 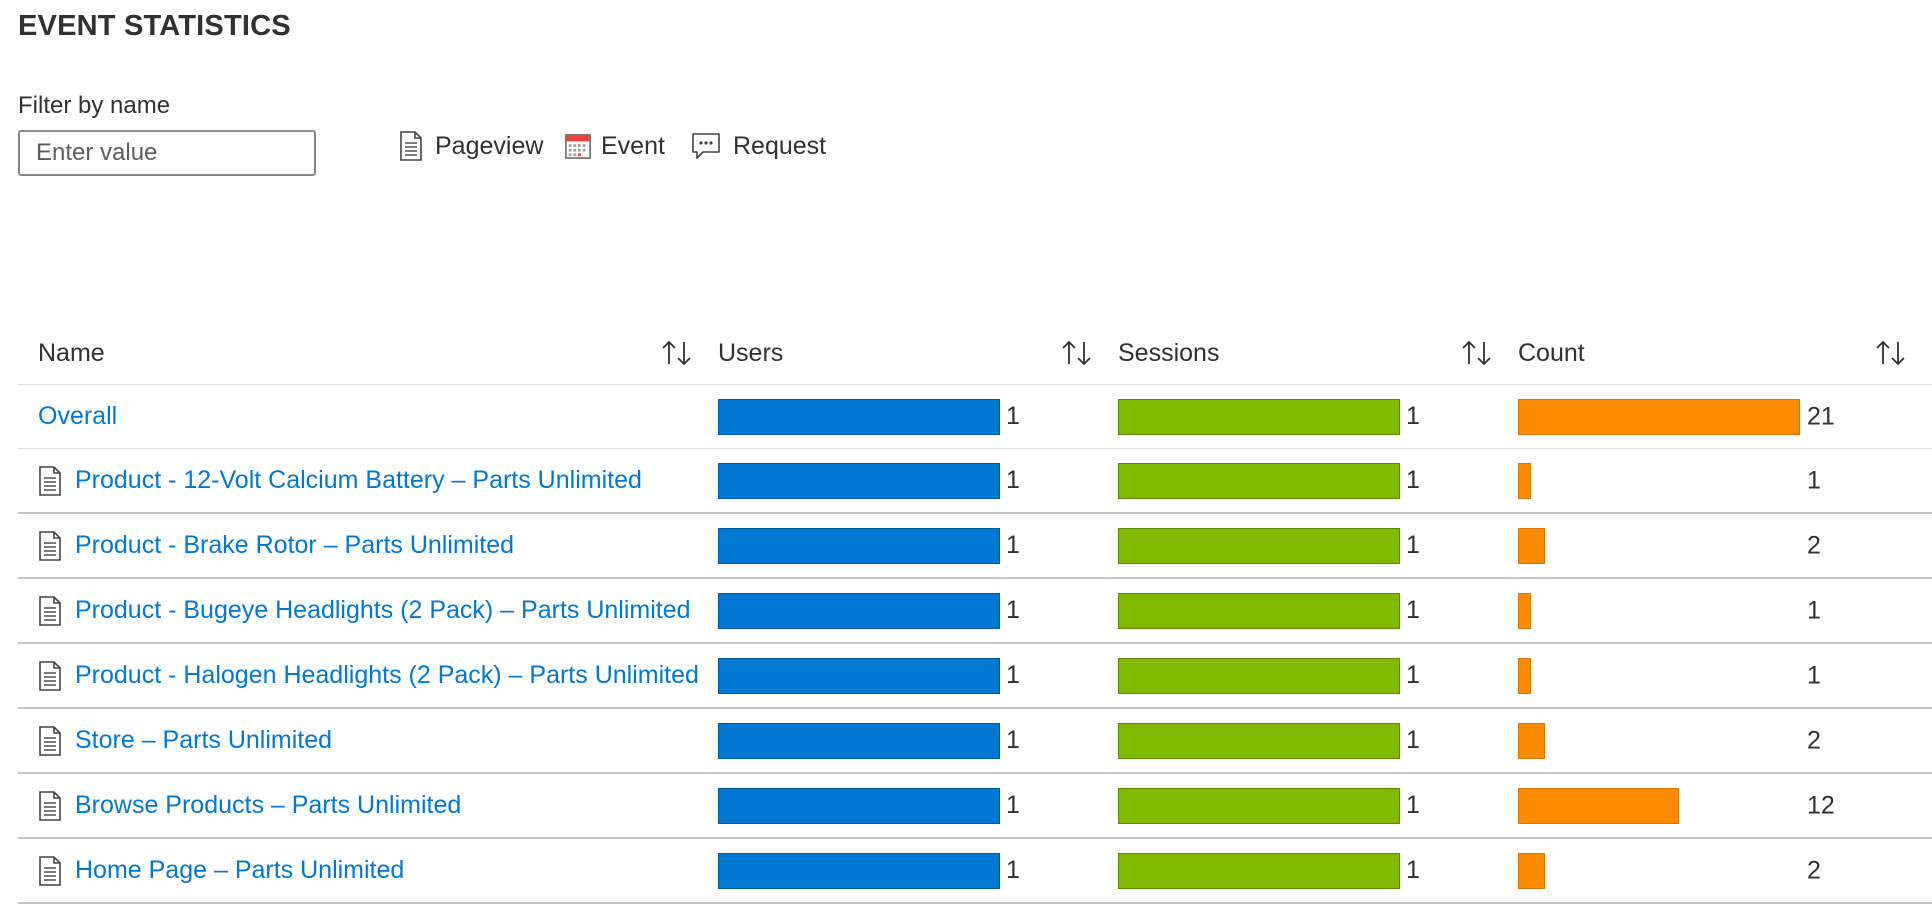 I want to click on users-column-header: Users, so click(x=918, y=353).